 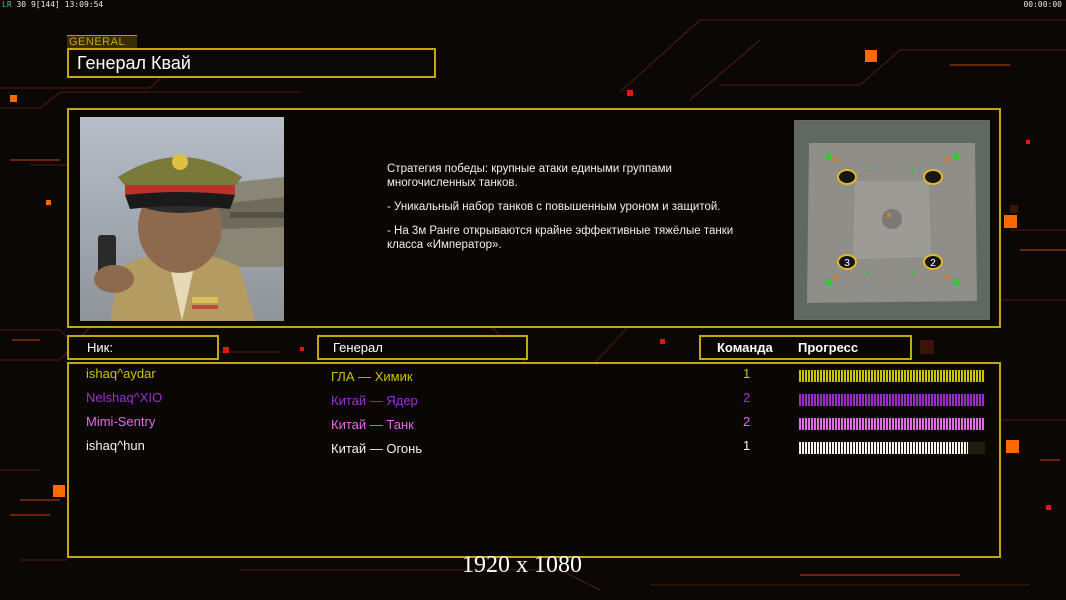 I want to click on player-nick: ishaq^hun, so click(x=115, y=445).